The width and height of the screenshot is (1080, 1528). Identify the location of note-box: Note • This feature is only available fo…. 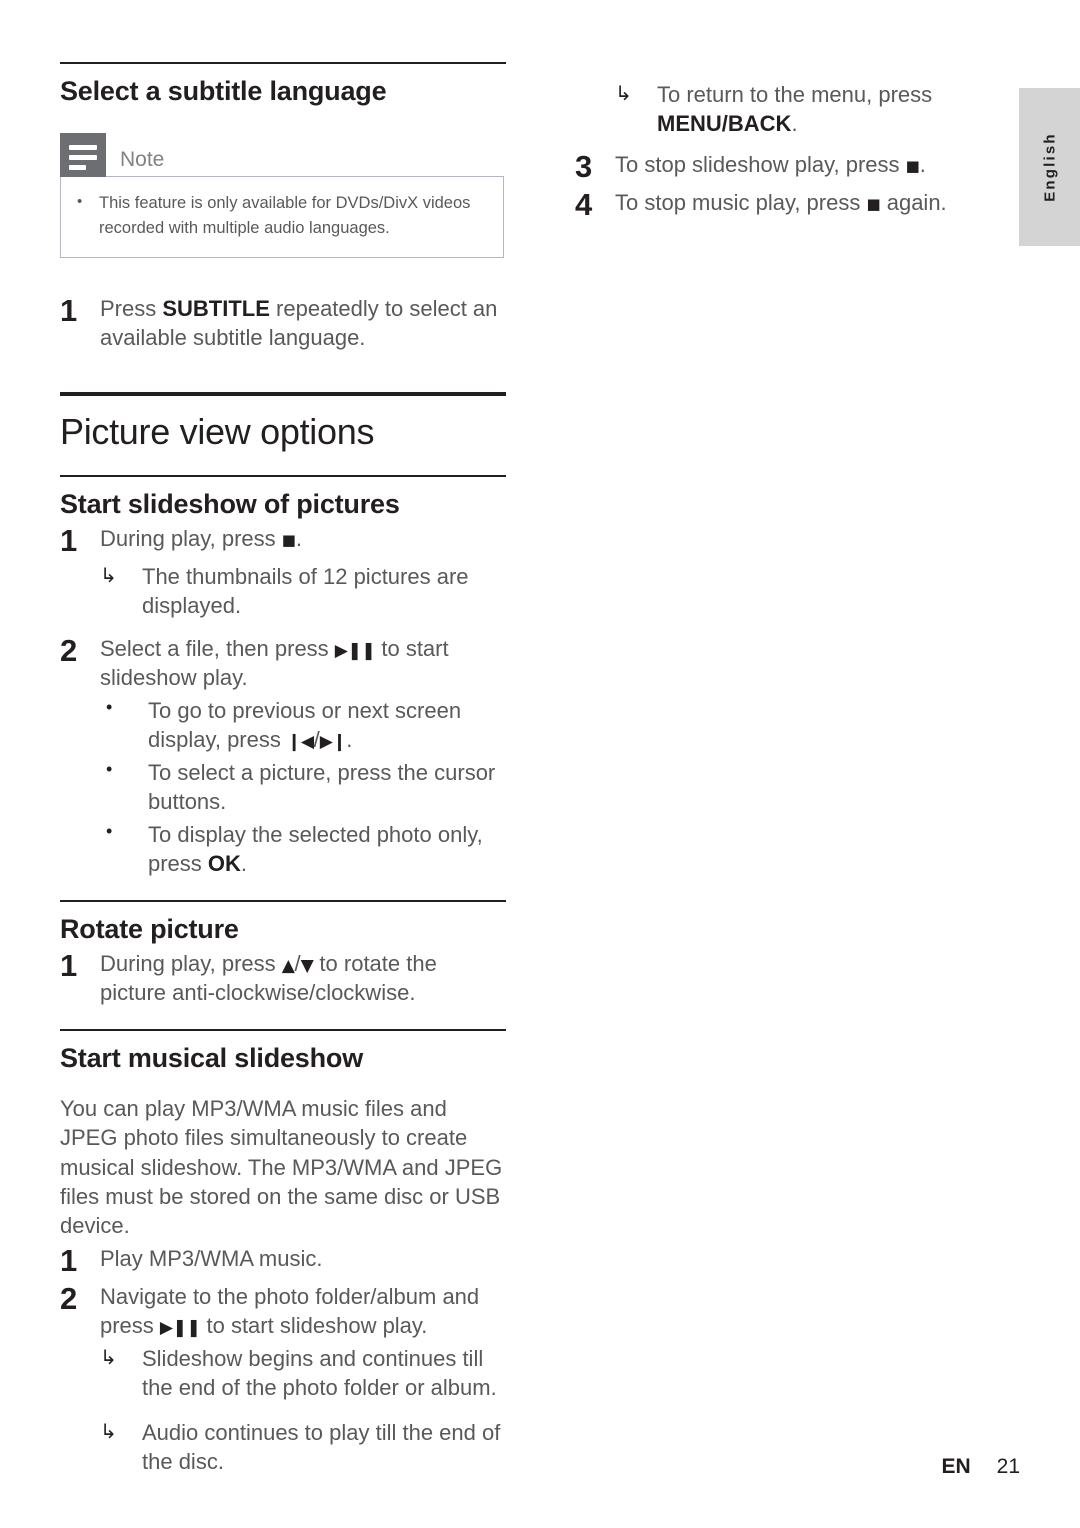
(283, 195).